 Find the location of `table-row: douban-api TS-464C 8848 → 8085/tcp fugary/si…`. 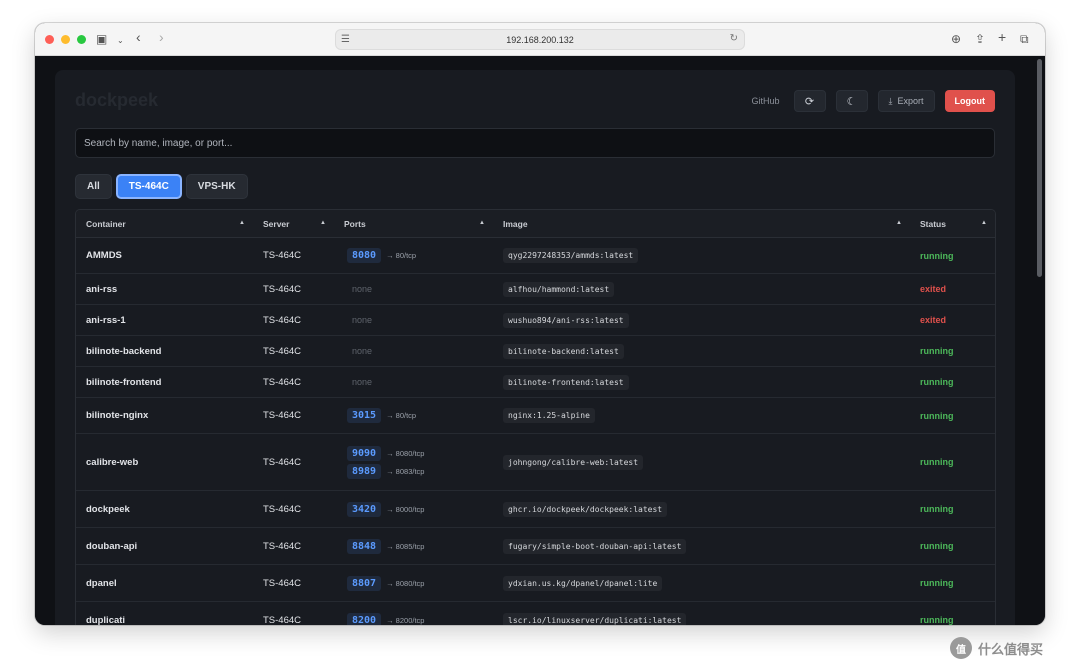

table-row: douban-api TS-464C 8848 → 8085/tcp fugary/si… is located at coordinates (535, 546).